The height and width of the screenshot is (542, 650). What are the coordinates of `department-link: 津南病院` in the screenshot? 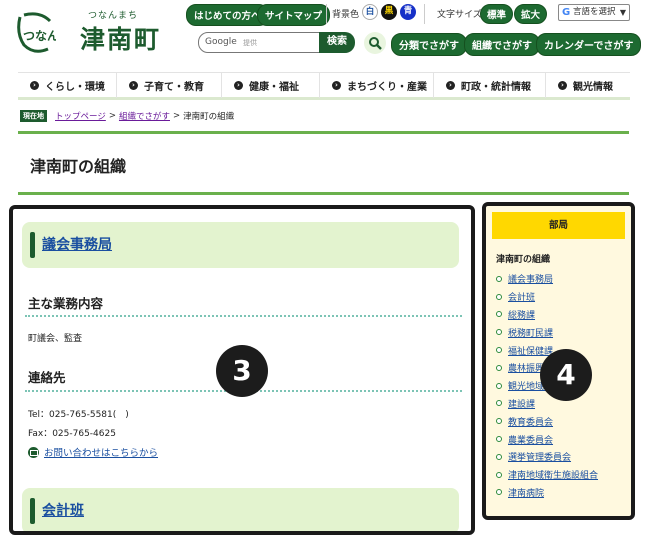 It's located at (526, 492).